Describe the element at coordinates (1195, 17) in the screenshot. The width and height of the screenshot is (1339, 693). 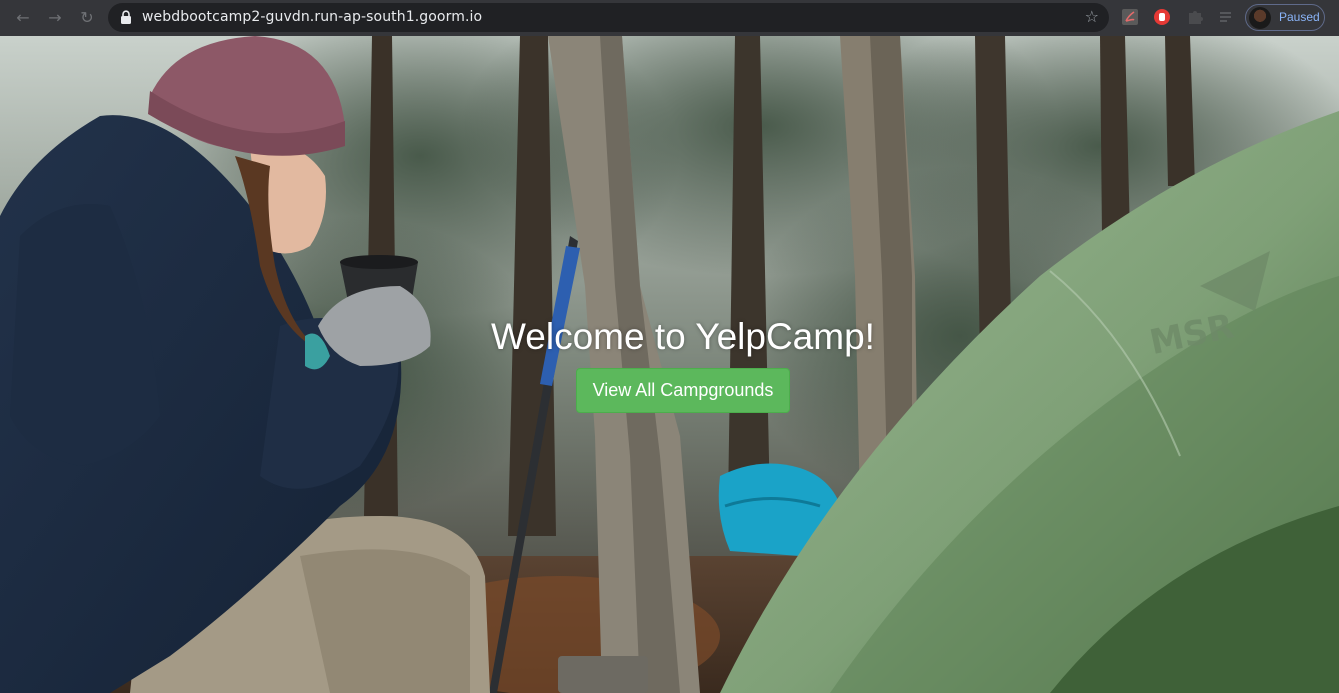
I see `puzzle-extension-icon` at that location.